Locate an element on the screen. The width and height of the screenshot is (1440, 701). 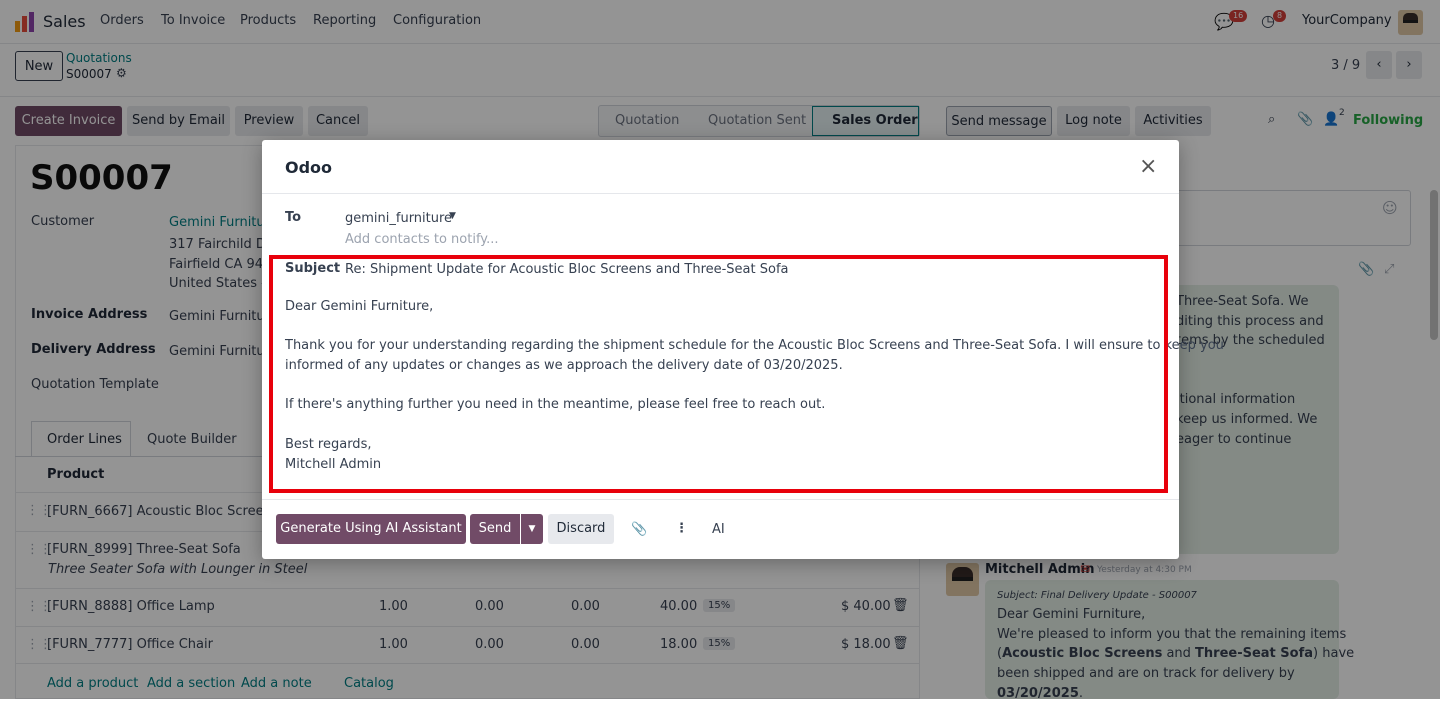
footer-divider is located at coordinates (720, 499).